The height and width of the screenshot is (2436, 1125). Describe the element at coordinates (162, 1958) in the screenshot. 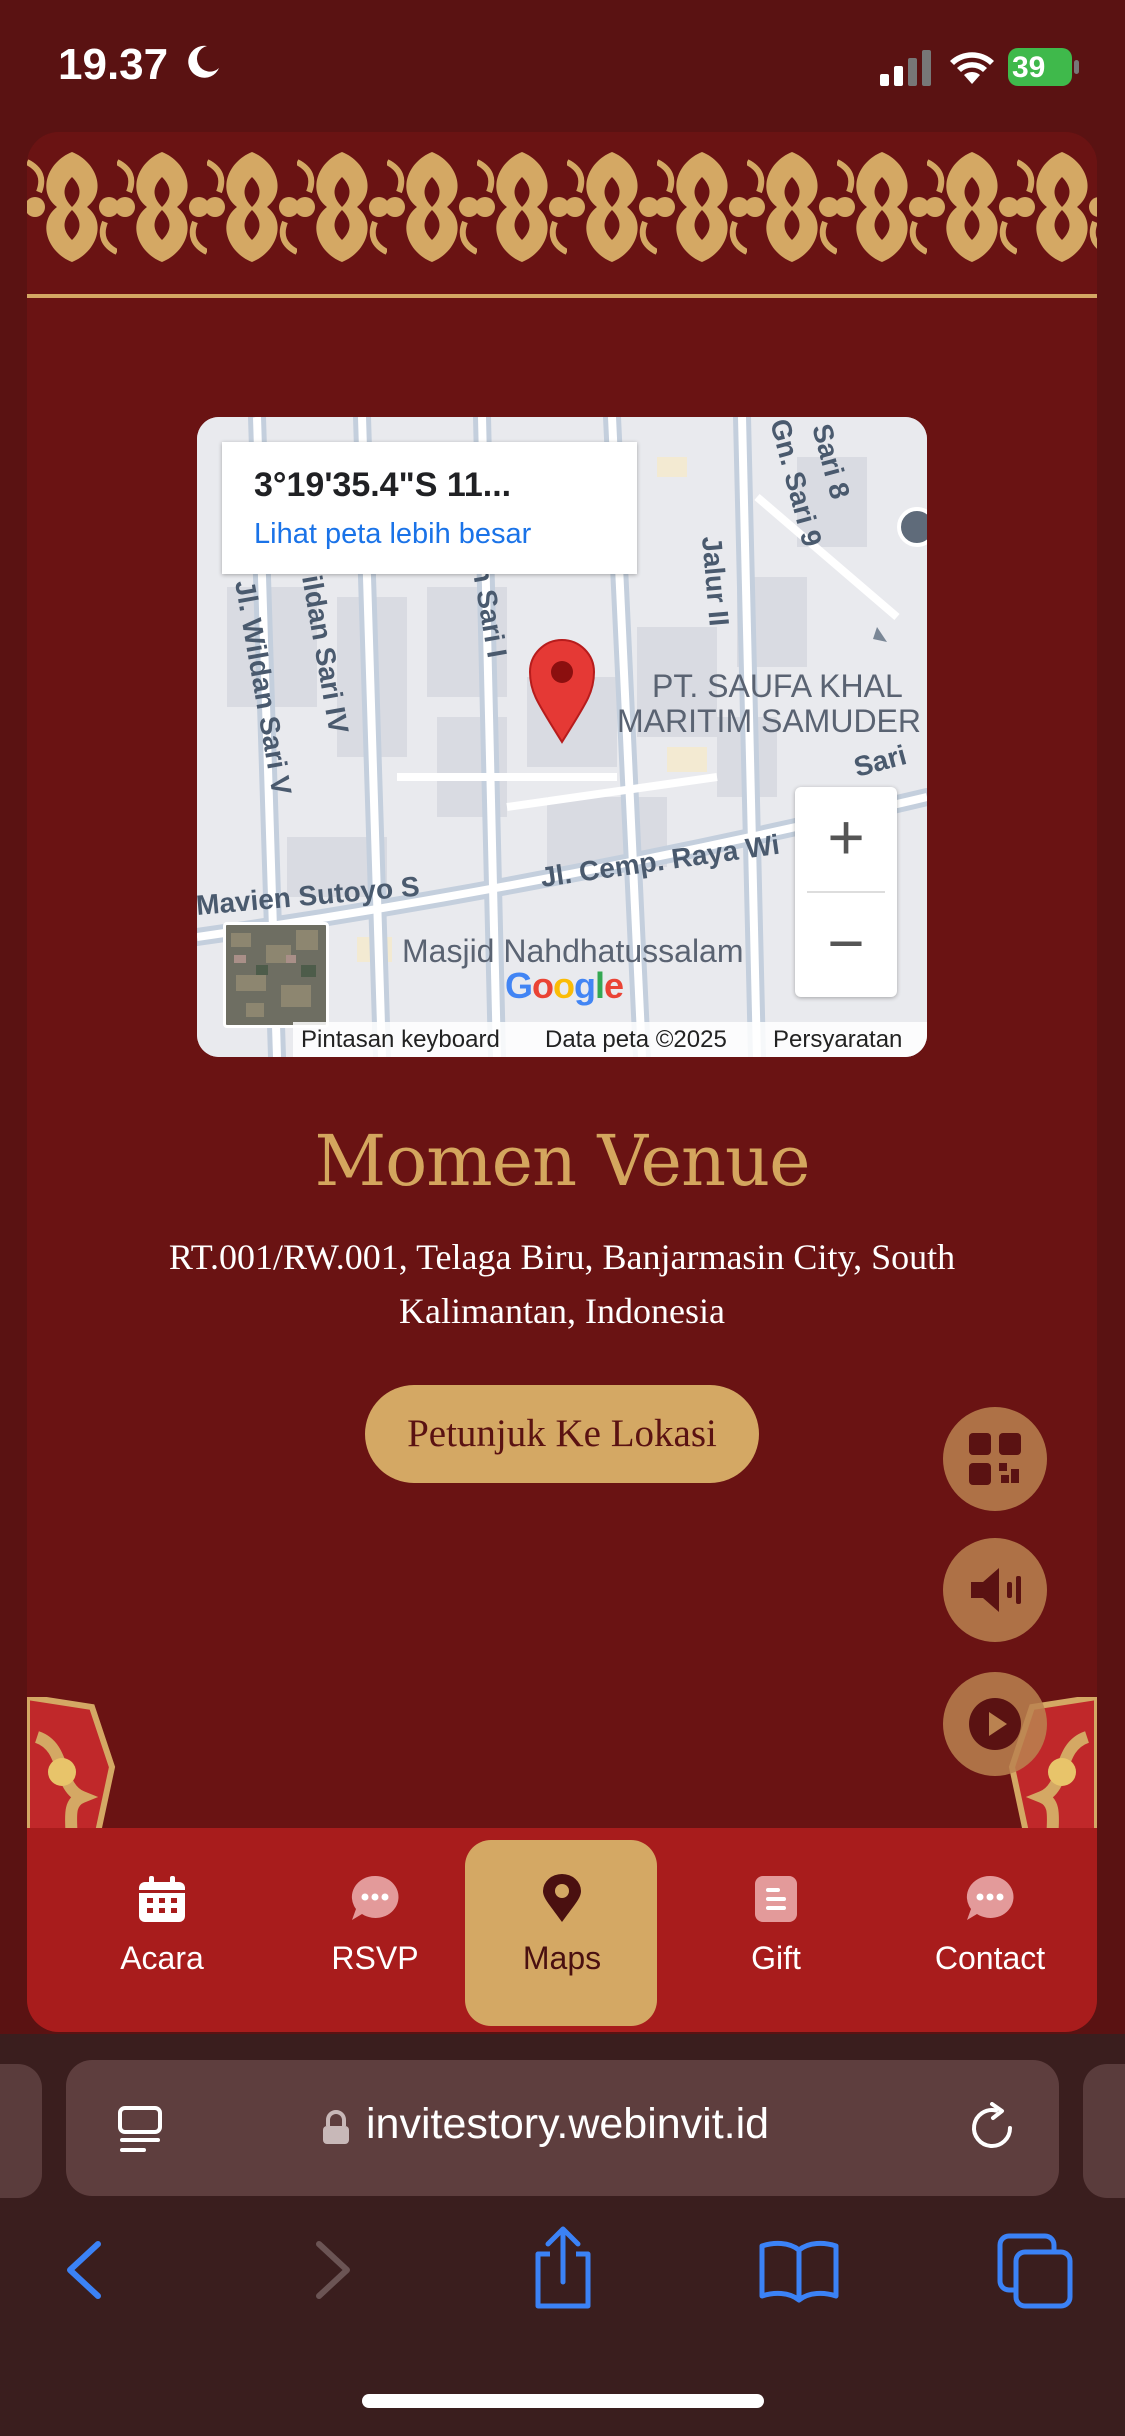

I see `nav-label: Acara` at that location.